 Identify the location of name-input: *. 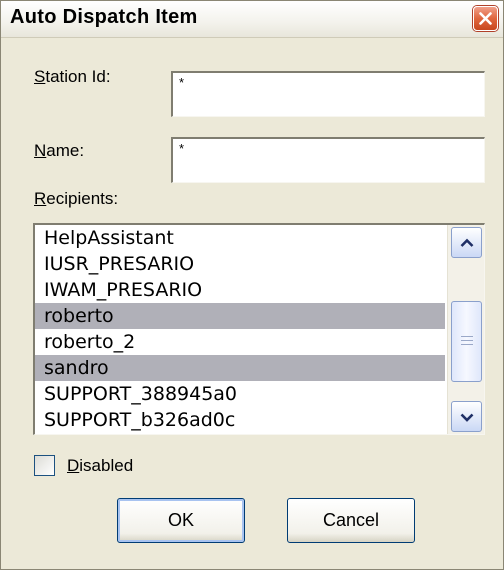
(328, 160).